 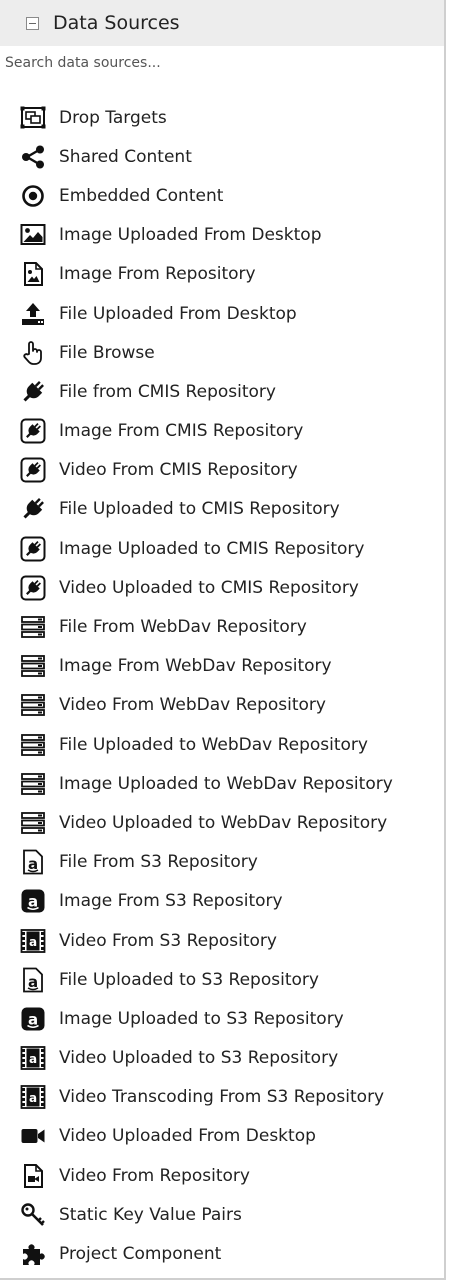 I want to click on data-source-label: Embedded Content, so click(x=141, y=195).